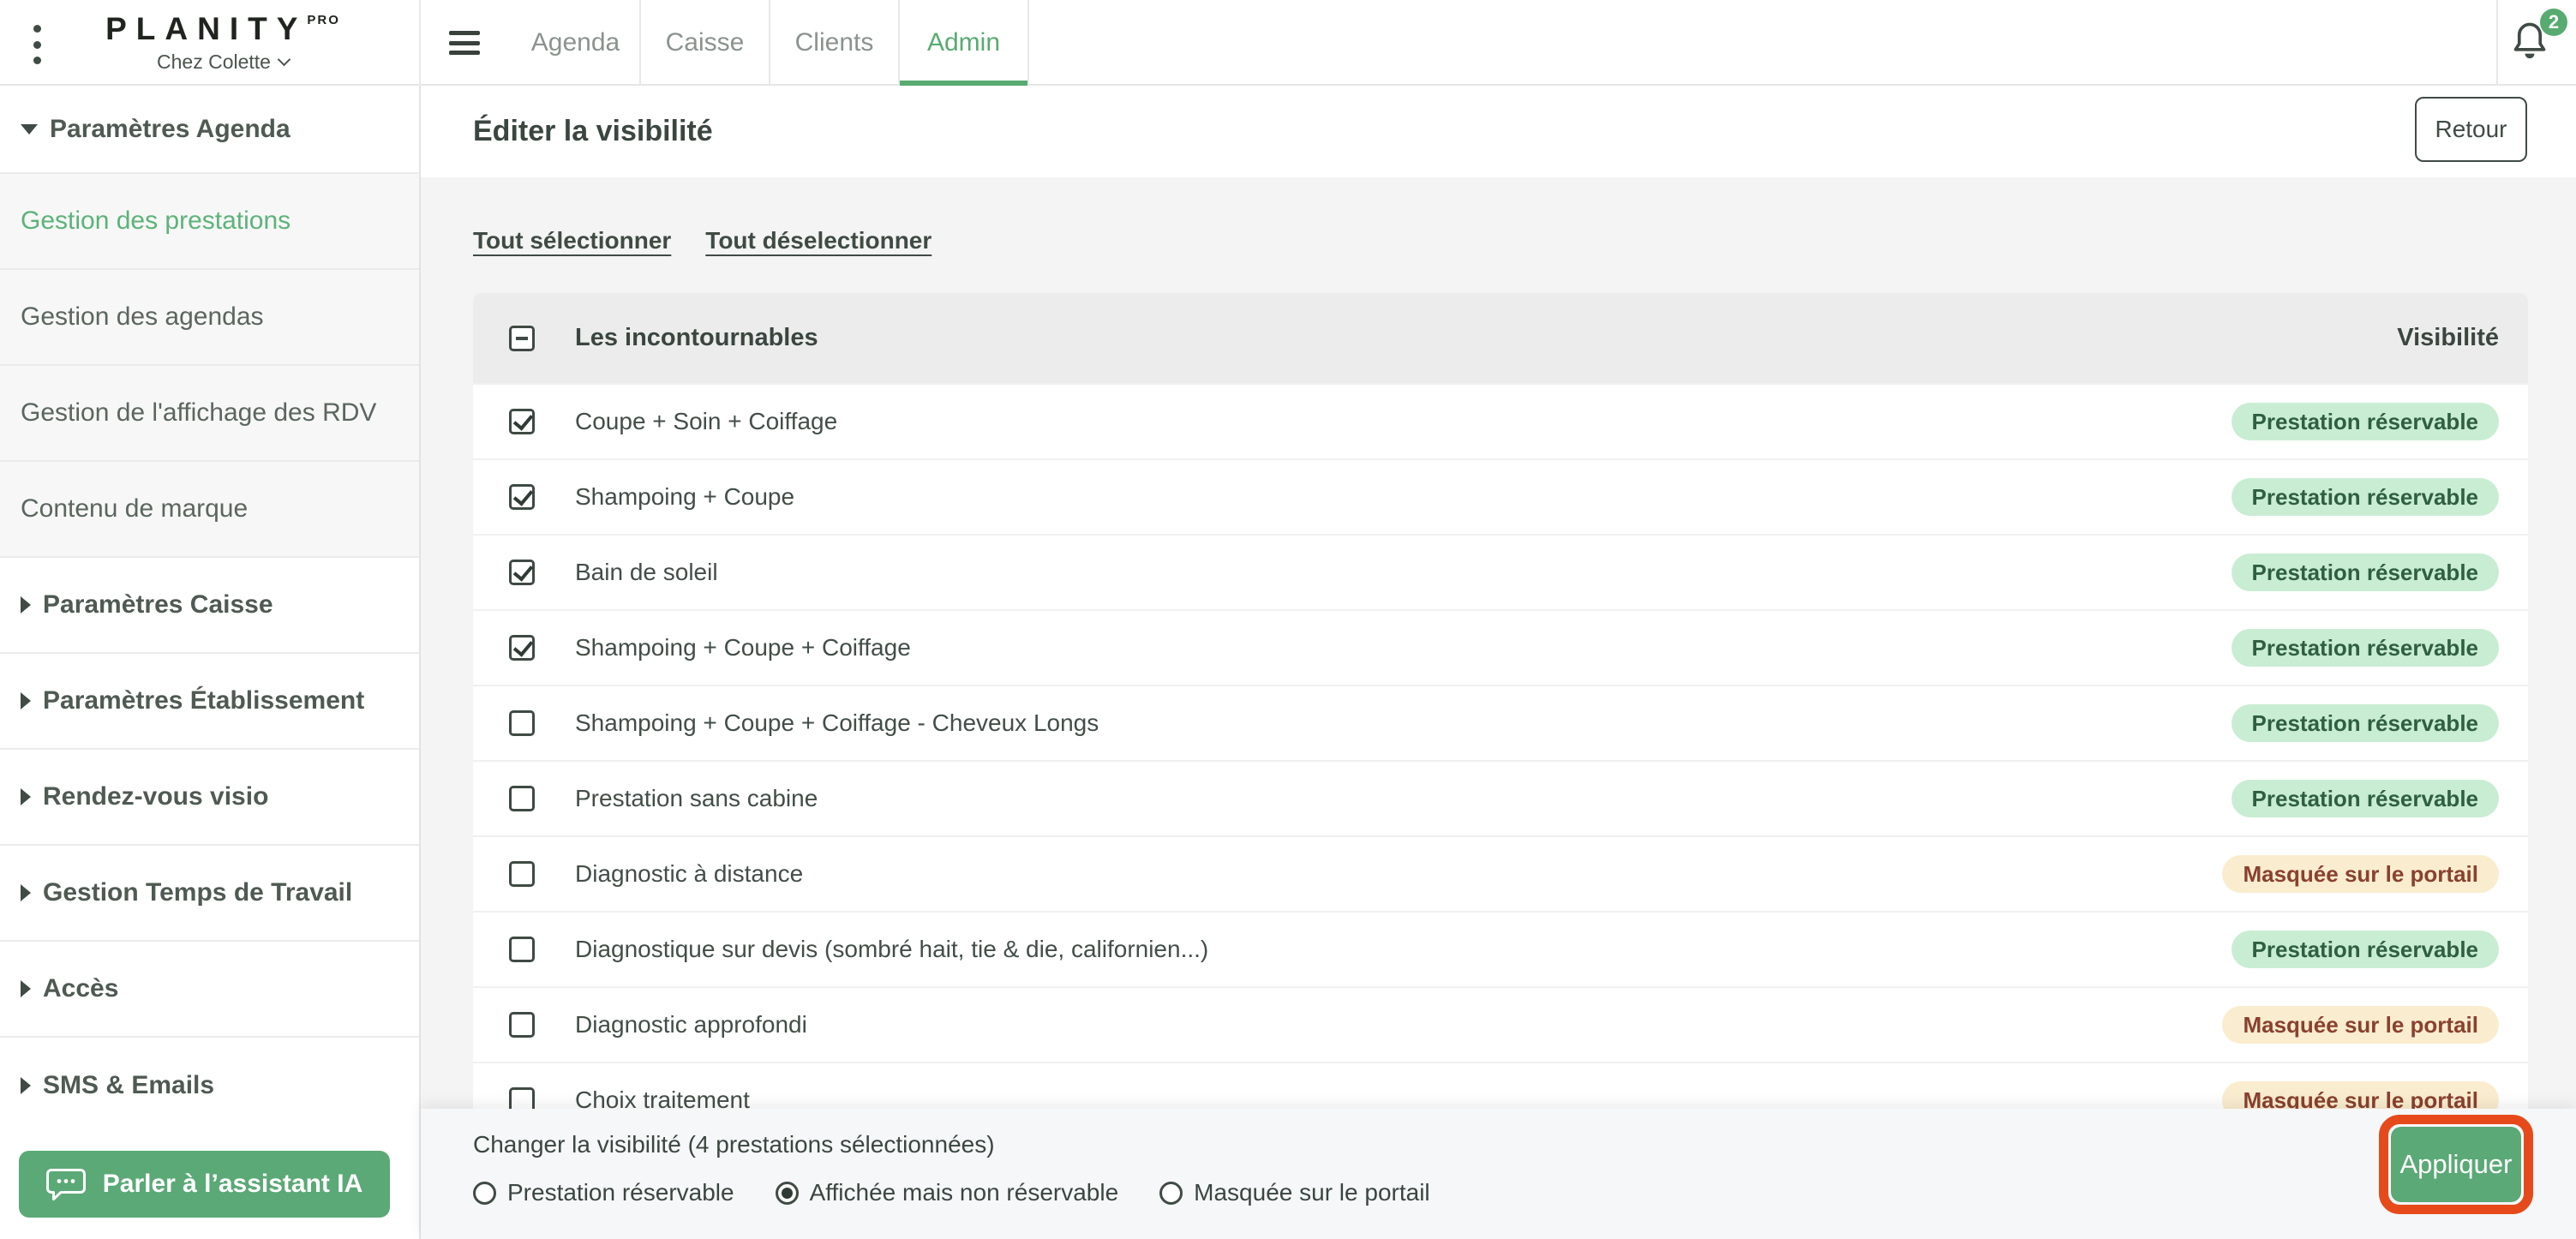 This screenshot has height=1239, width=2576. What do you see at coordinates (743, 647) in the screenshot?
I see `prestation-name: Shampoing + Coupe + Coiffage` at bounding box center [743, 647].